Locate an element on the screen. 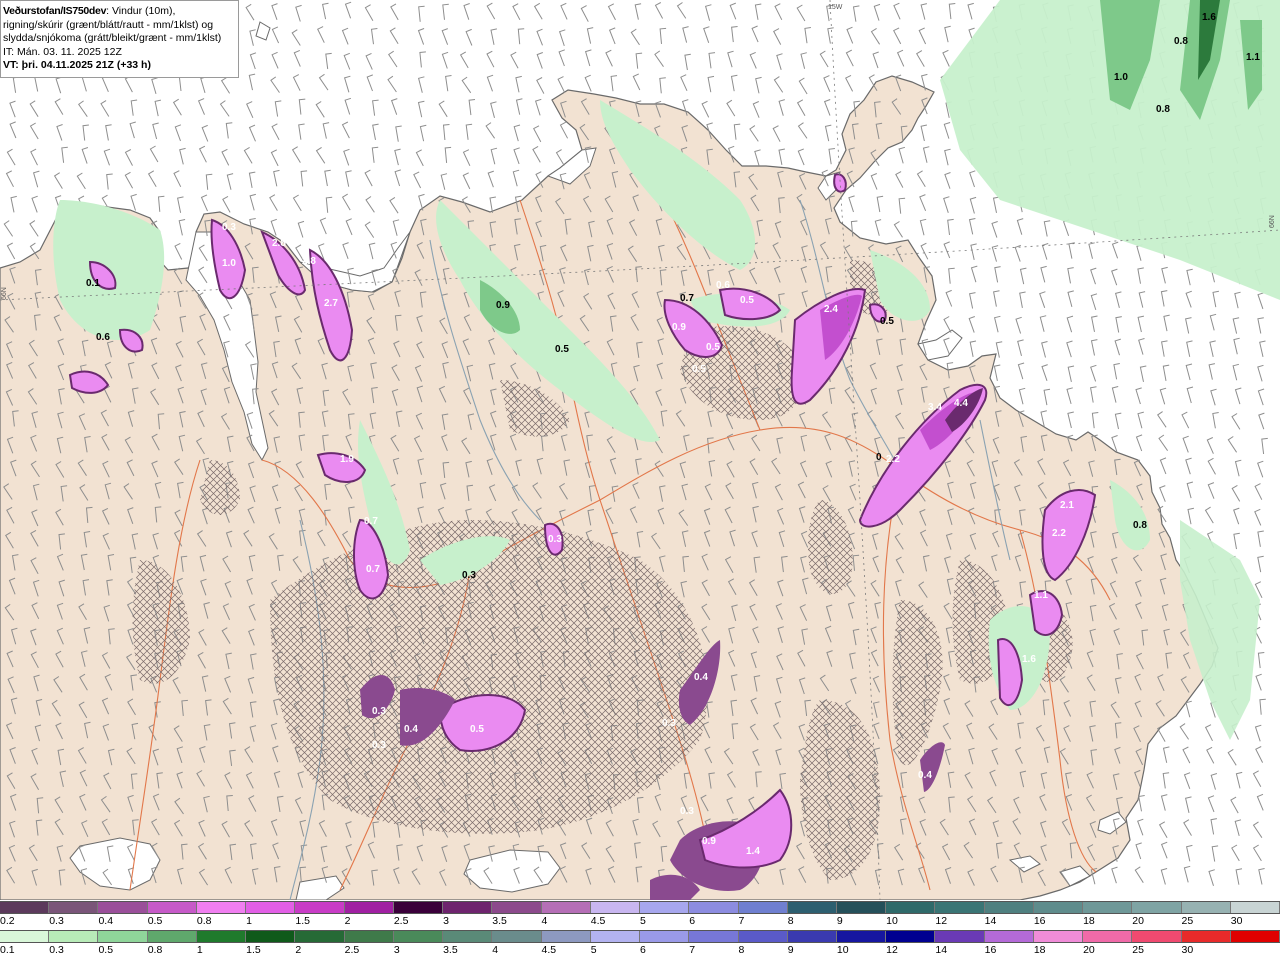  legend-tick-label: 3 is located at coordinates (446, 921).